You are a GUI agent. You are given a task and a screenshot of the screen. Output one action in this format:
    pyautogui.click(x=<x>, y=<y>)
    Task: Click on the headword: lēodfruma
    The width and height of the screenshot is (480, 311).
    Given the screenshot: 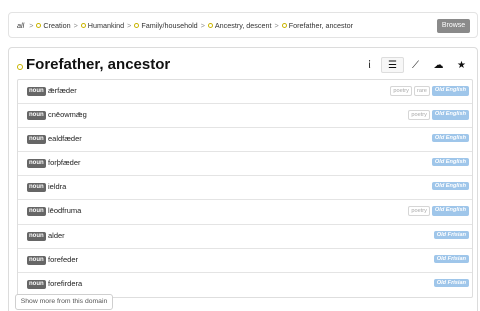 What is the action you would take?
    pyautogui.click(x=64, y=210)
    